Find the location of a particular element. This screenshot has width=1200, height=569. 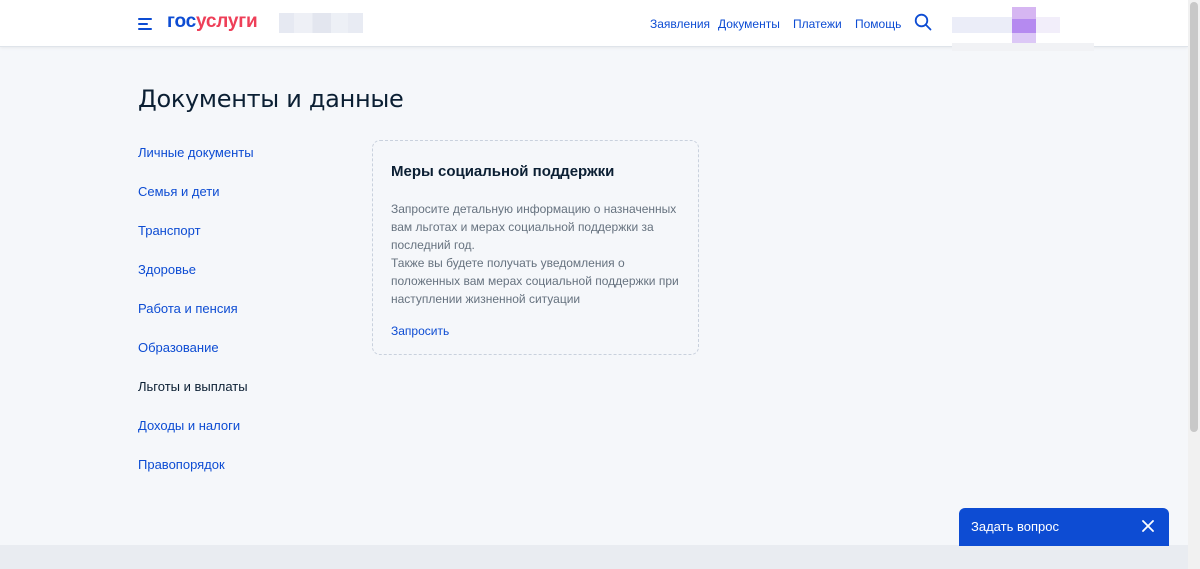

sidebar-item-work-pension: Работа и пенсия is located at coordinates (248, 319).